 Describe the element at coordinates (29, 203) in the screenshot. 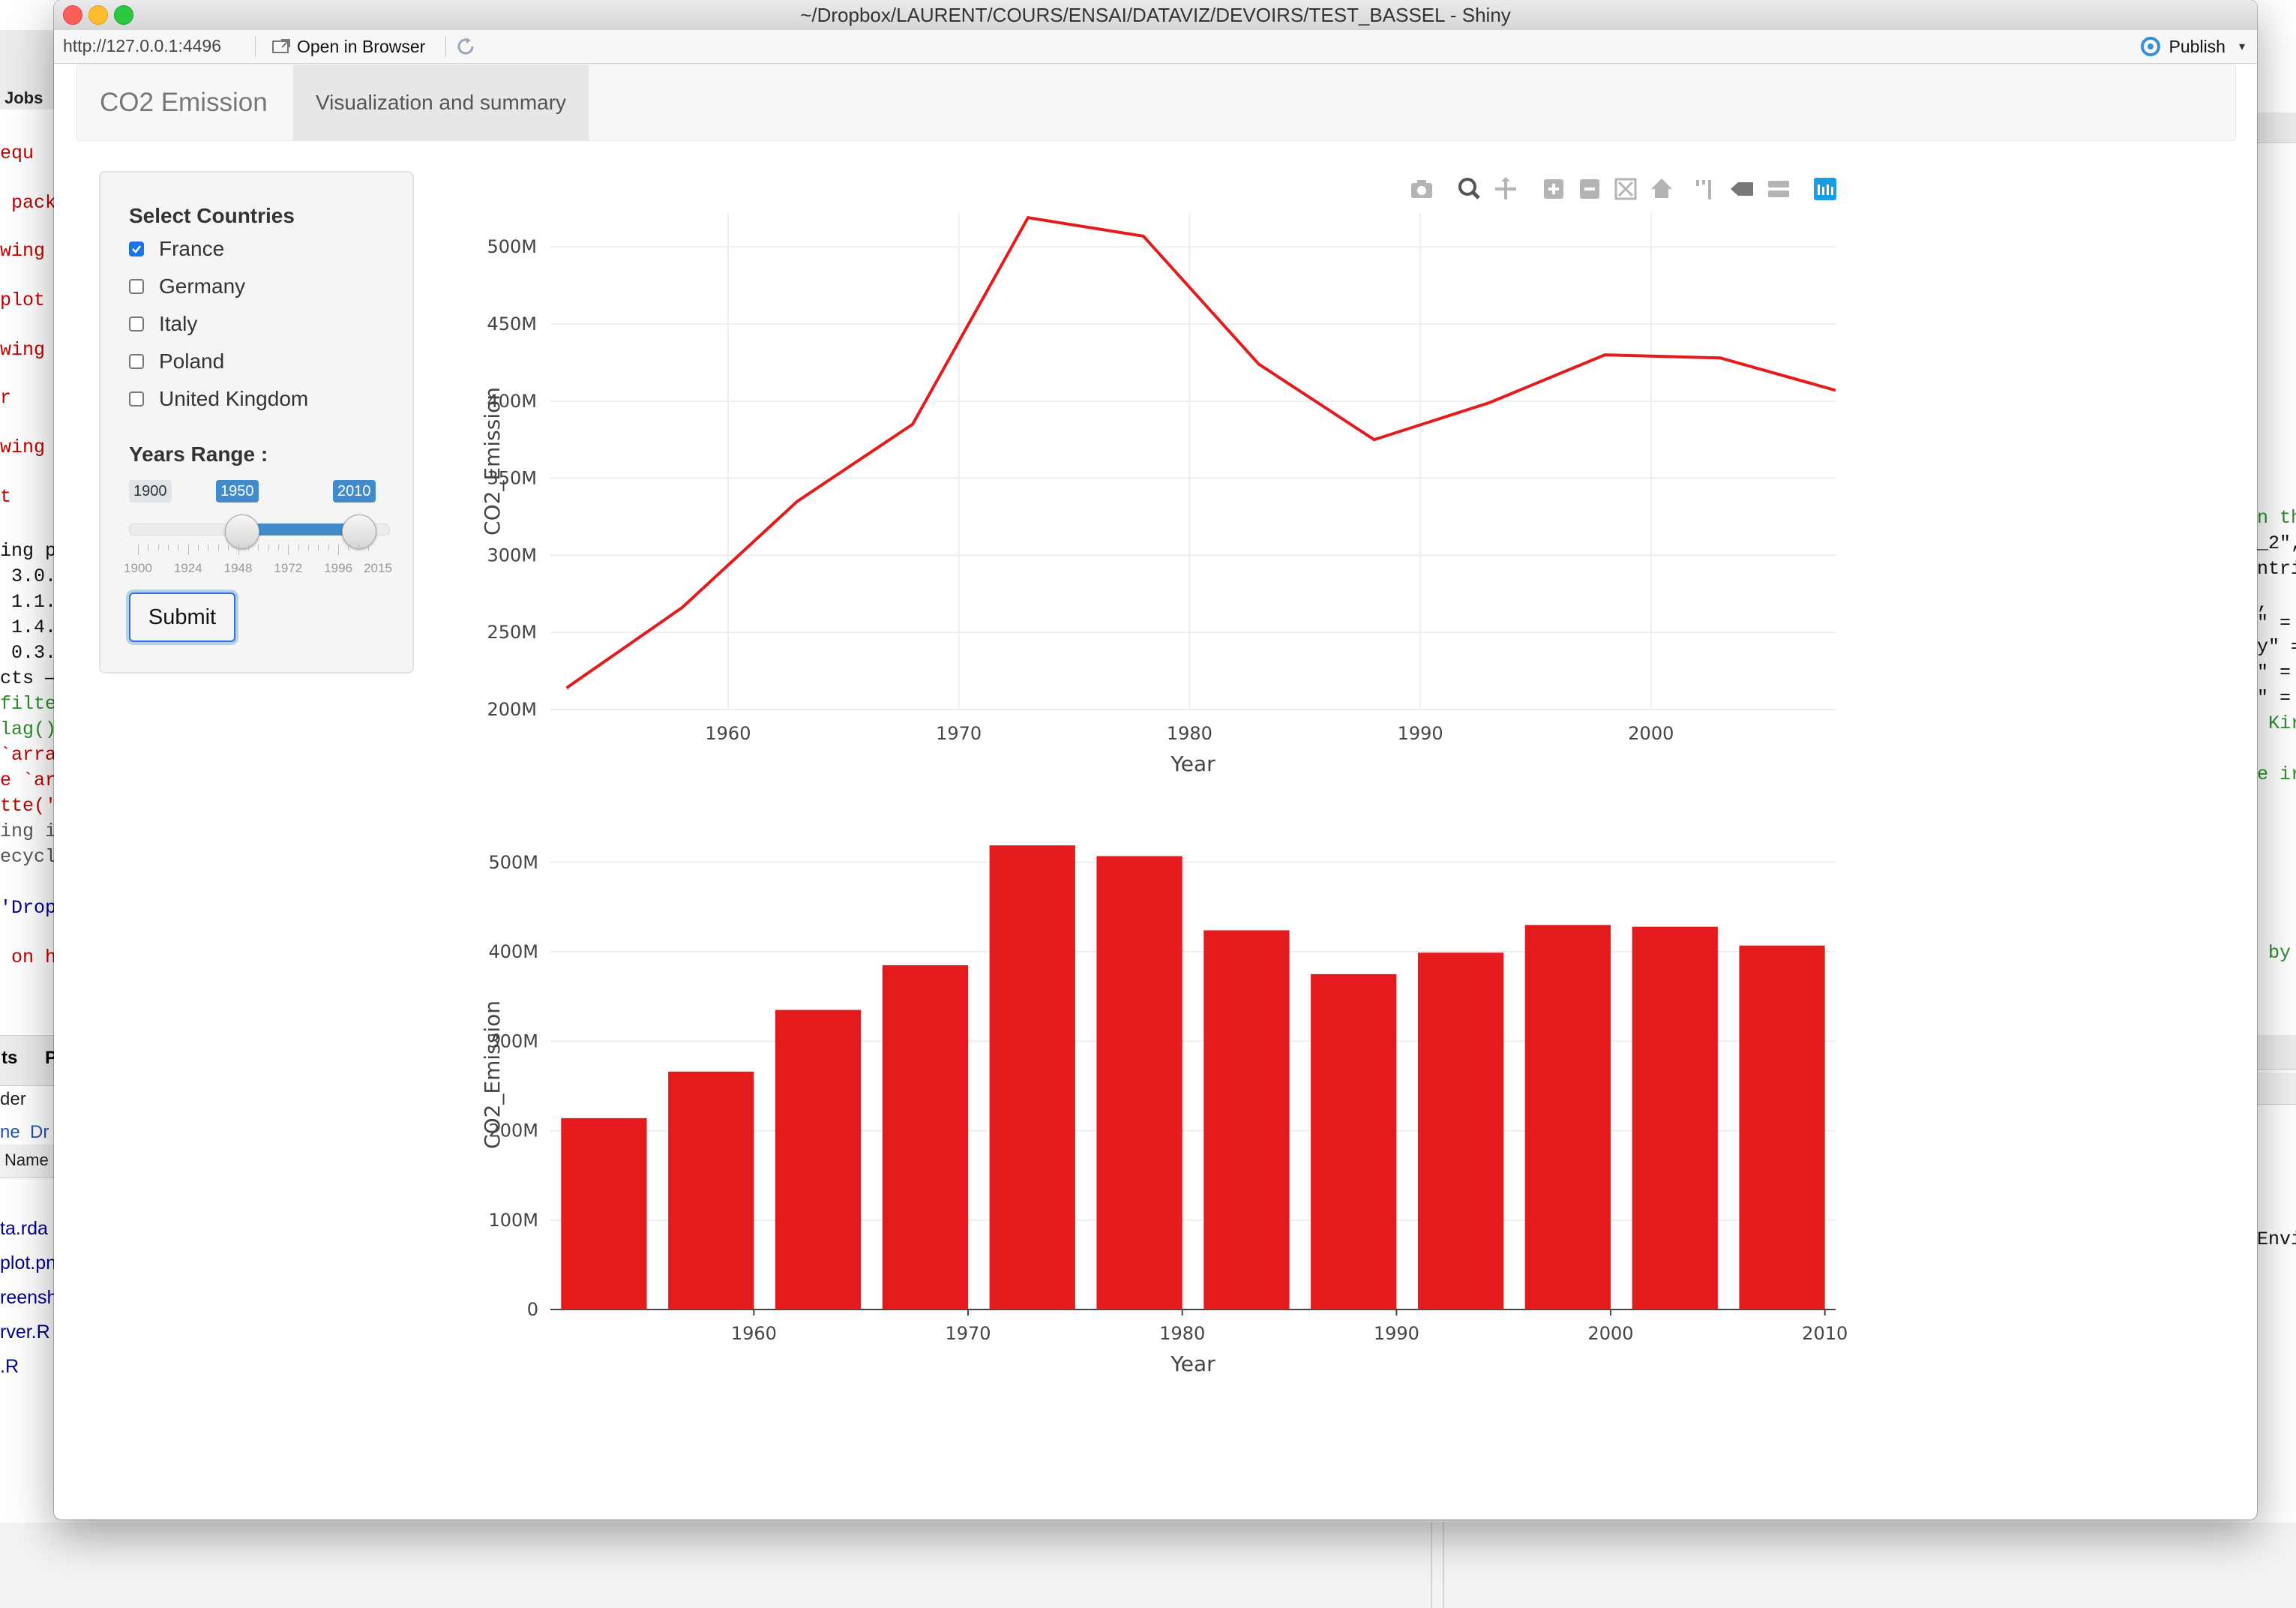

I see `code-line: pack` at that location.